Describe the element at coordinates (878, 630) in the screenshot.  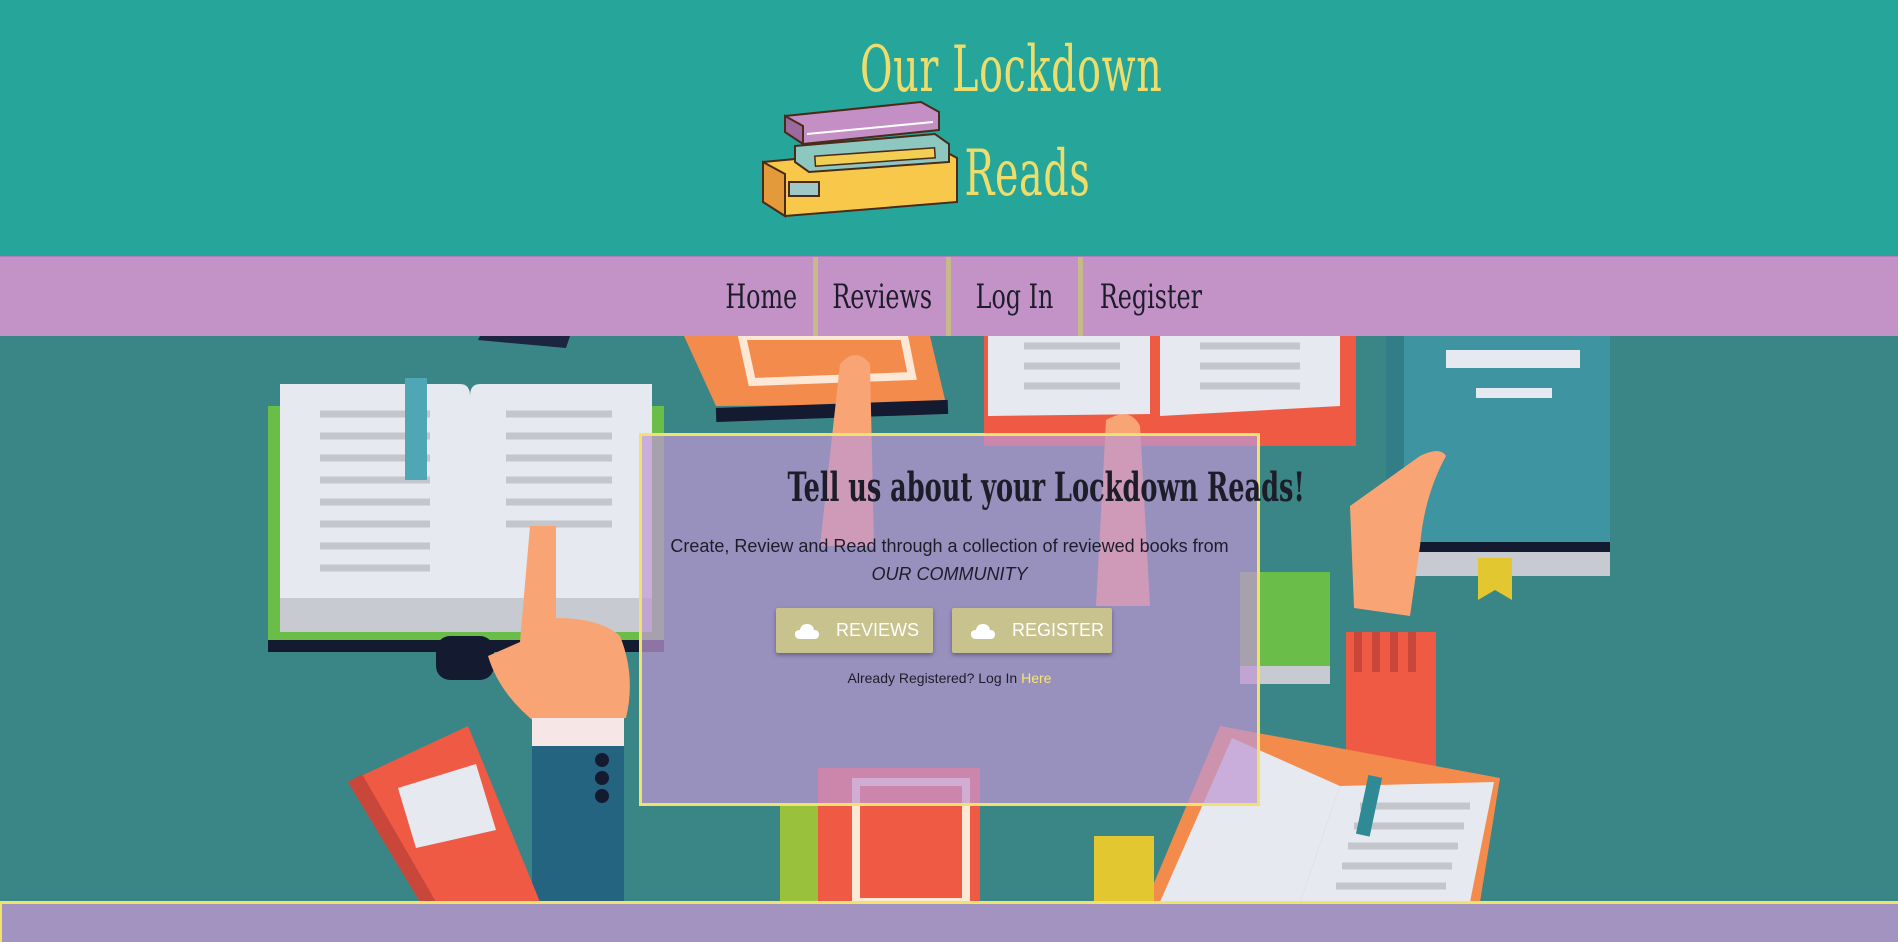
I see `reviews-button-label: REVIEWS` at that location.